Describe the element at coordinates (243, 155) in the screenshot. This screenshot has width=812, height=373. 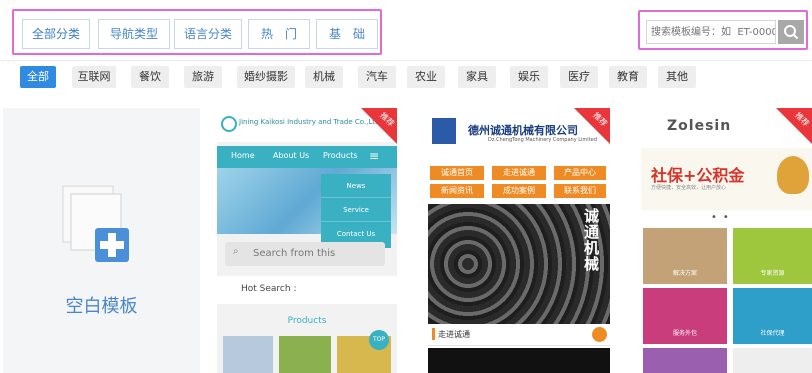
I see `nav-home: Home` at that location.